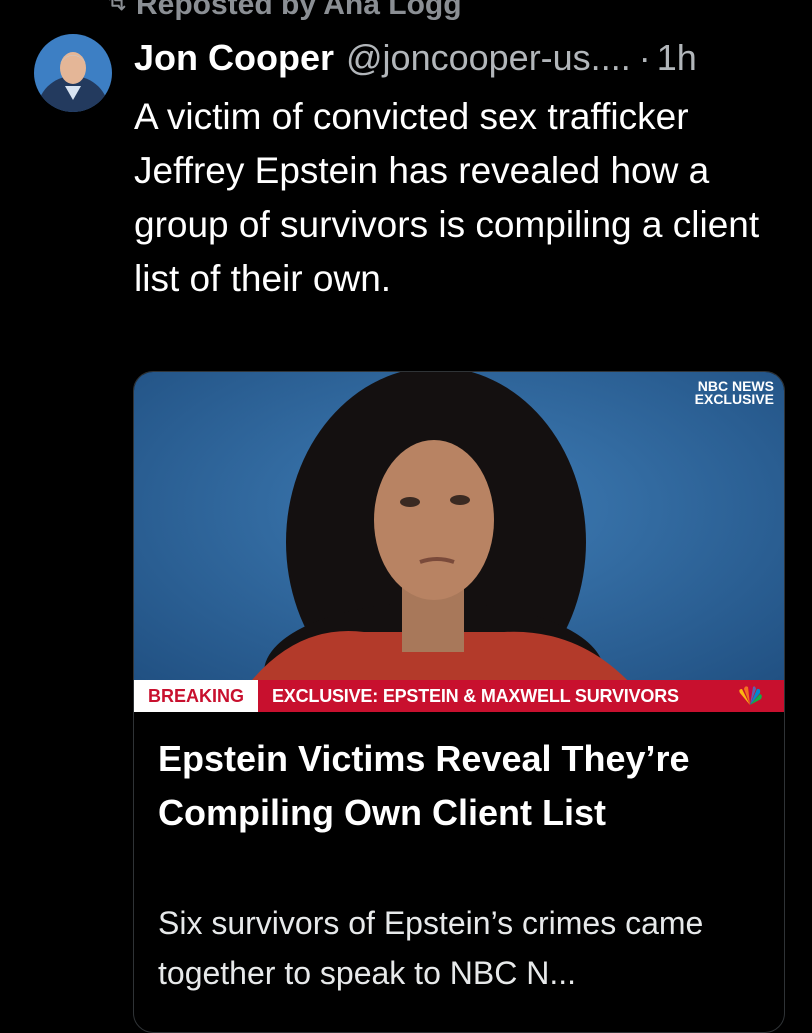  I want to click on nbc-exclusive-tag: NBC NEWS EXCLUSIVE, so click(734, 393).